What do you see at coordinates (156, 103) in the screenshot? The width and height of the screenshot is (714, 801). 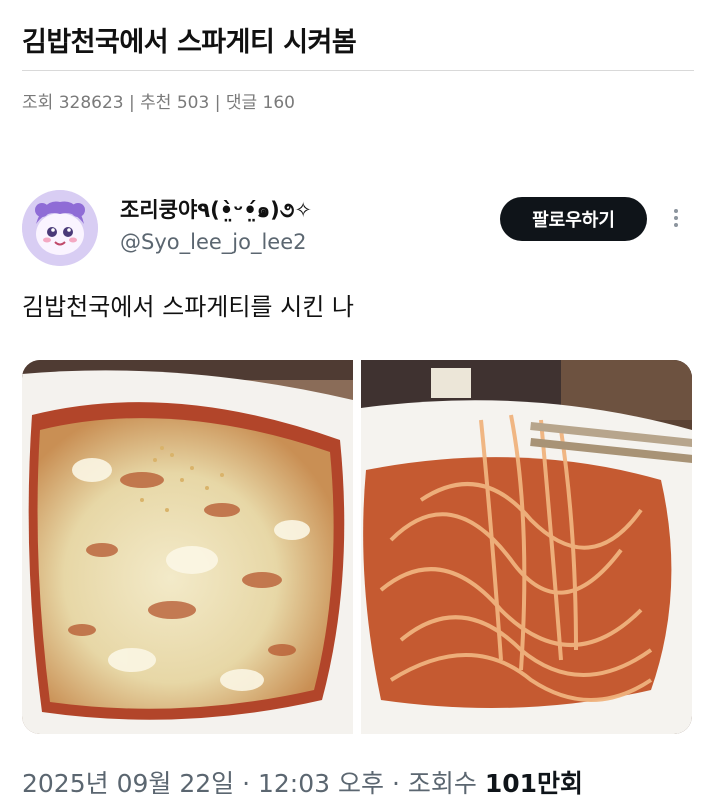 I see `recommend-label: 추천` at bounding box center [156, 103].